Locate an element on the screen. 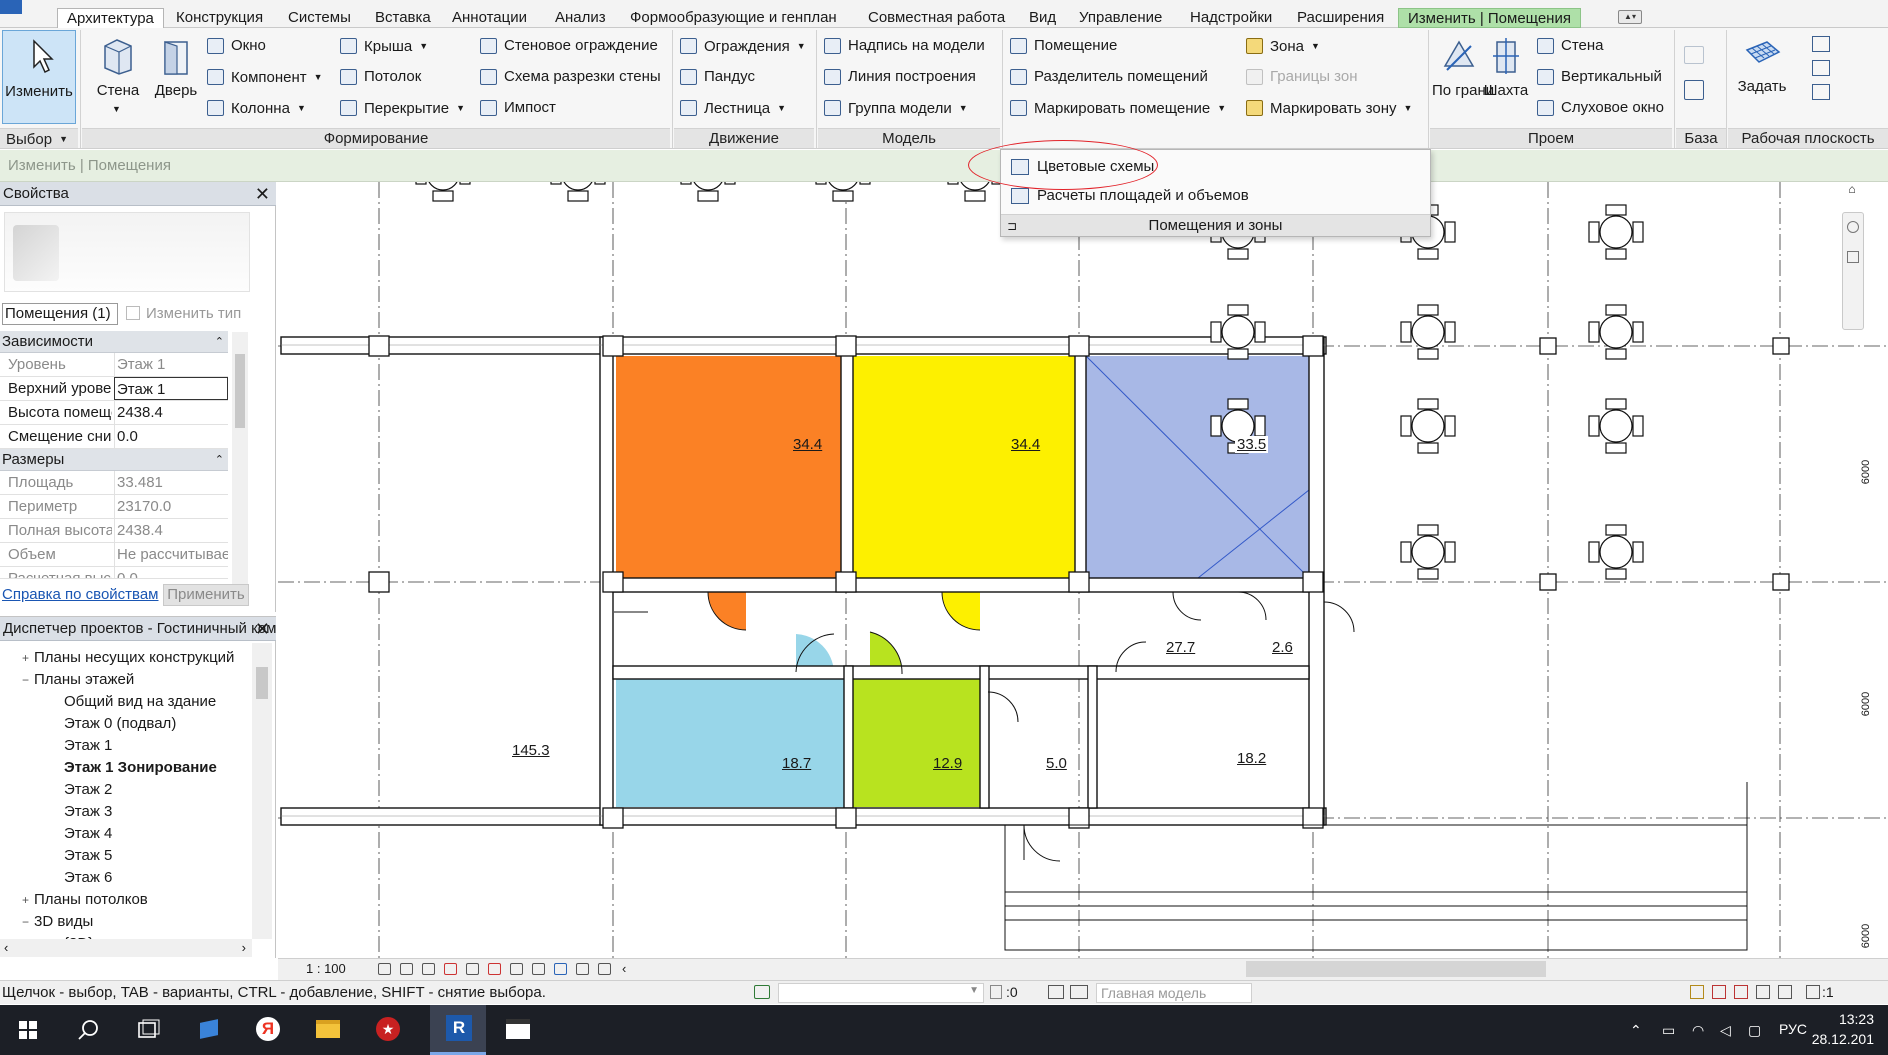 Image resolution: width=1888 pixels, height=1055 pixels. tree-view-item-active: Этаж 1 Зонирование is located at coordinates (140, 768).